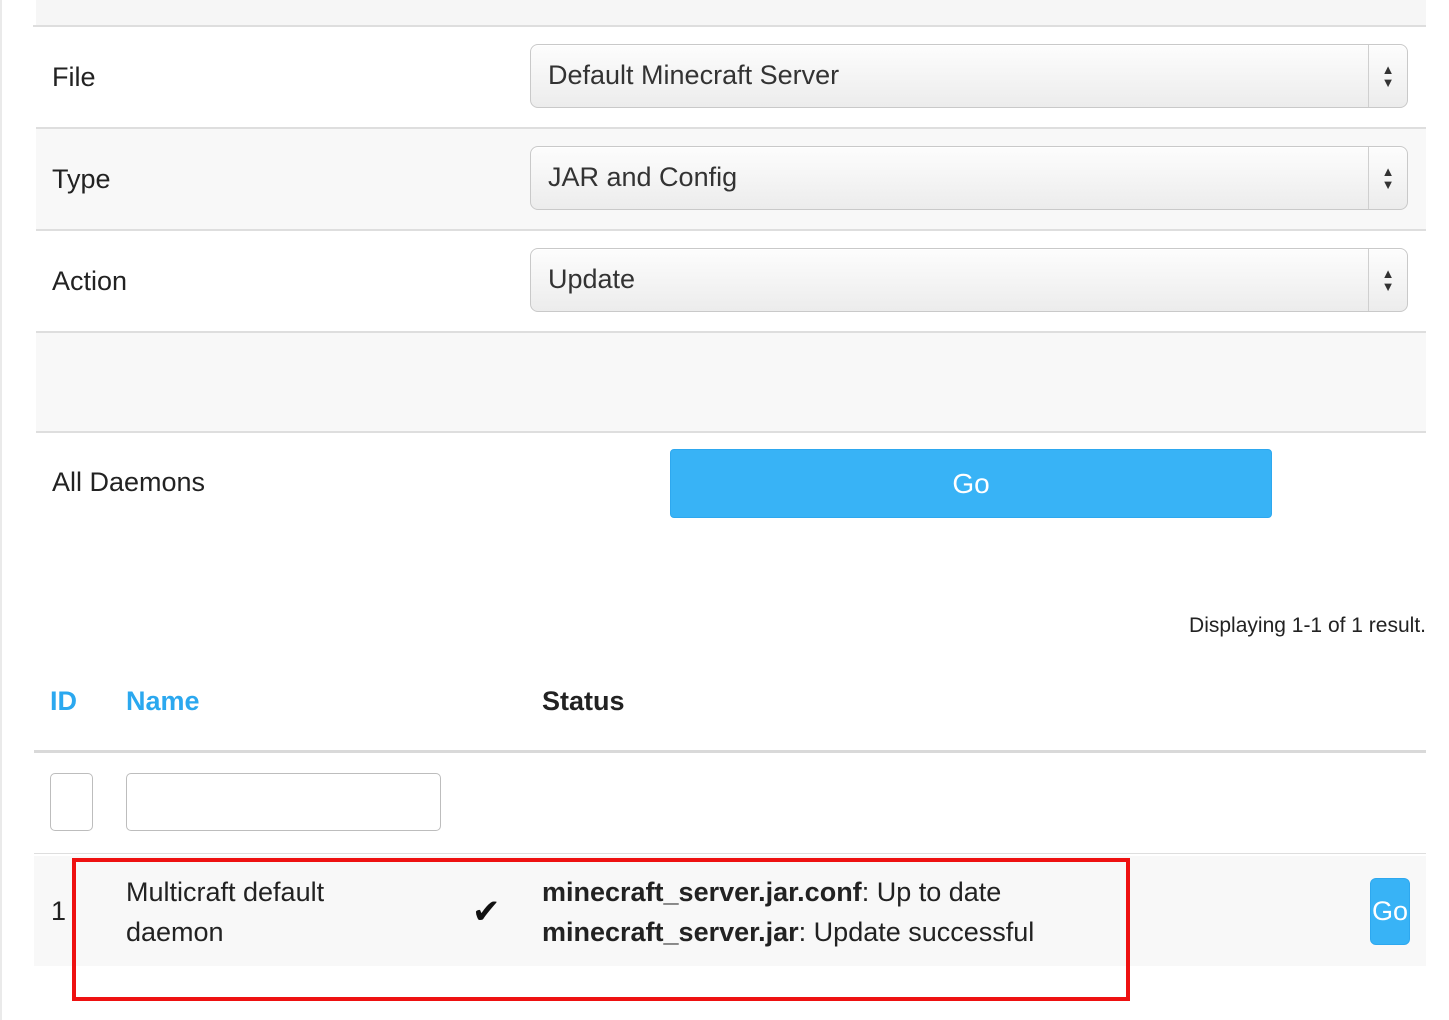  I want to click on row-go-button: Go, so click(1390, 911).